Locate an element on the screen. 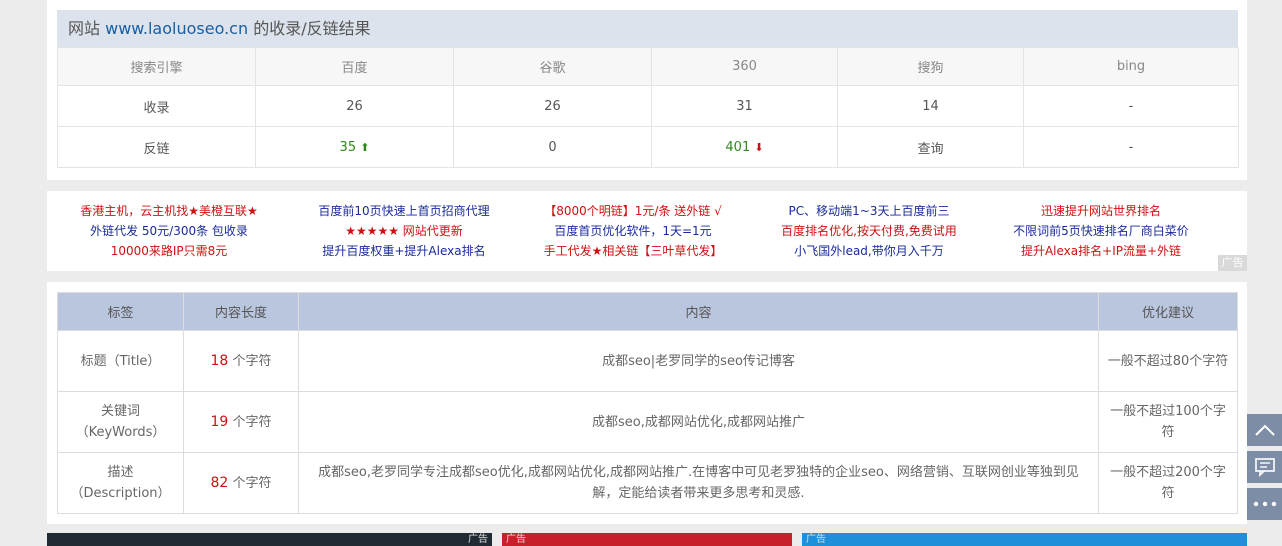 This screenshot has height=546, width=1282. ad-link: 提升Alexa排名+IP流量+外链 is located at coordinates (1101, 251).